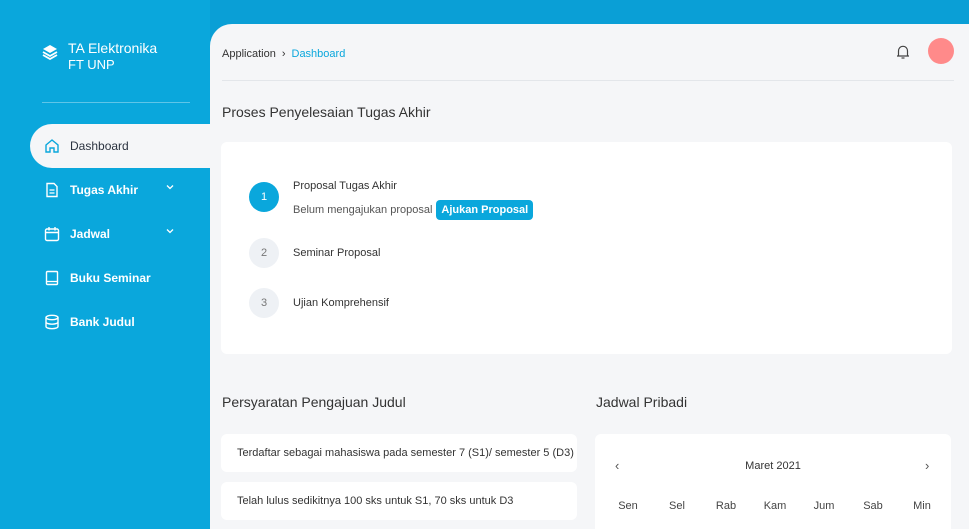 This screenshot has width=969, height=529. What do you see at coordinates (677, 506) in the screenshot?
I see `weekday: Sel` at bounding box center [677, 506].